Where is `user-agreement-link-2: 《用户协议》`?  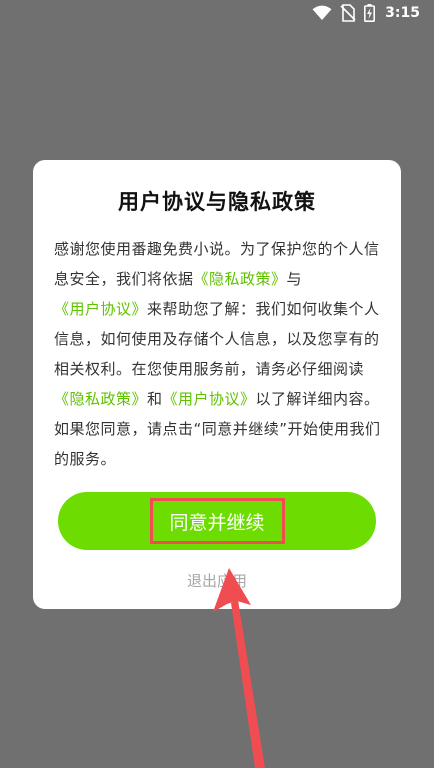 user-agreement-link-2: 《用户协议》 is located at coordinates (209, 399).